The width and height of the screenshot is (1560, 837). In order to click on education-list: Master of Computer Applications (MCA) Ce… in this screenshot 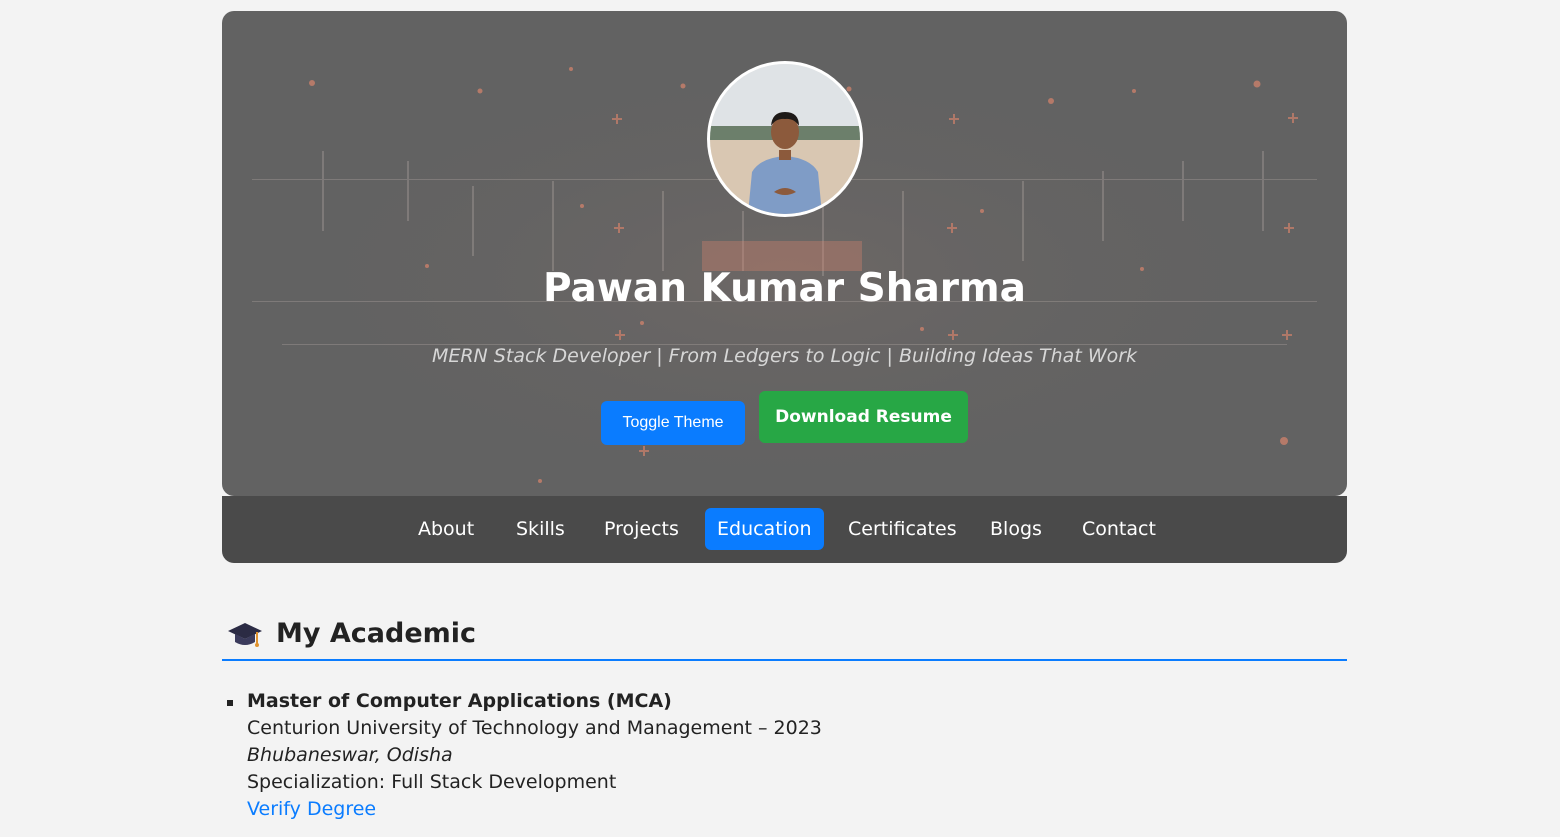, I will do `click(522, 755)`.